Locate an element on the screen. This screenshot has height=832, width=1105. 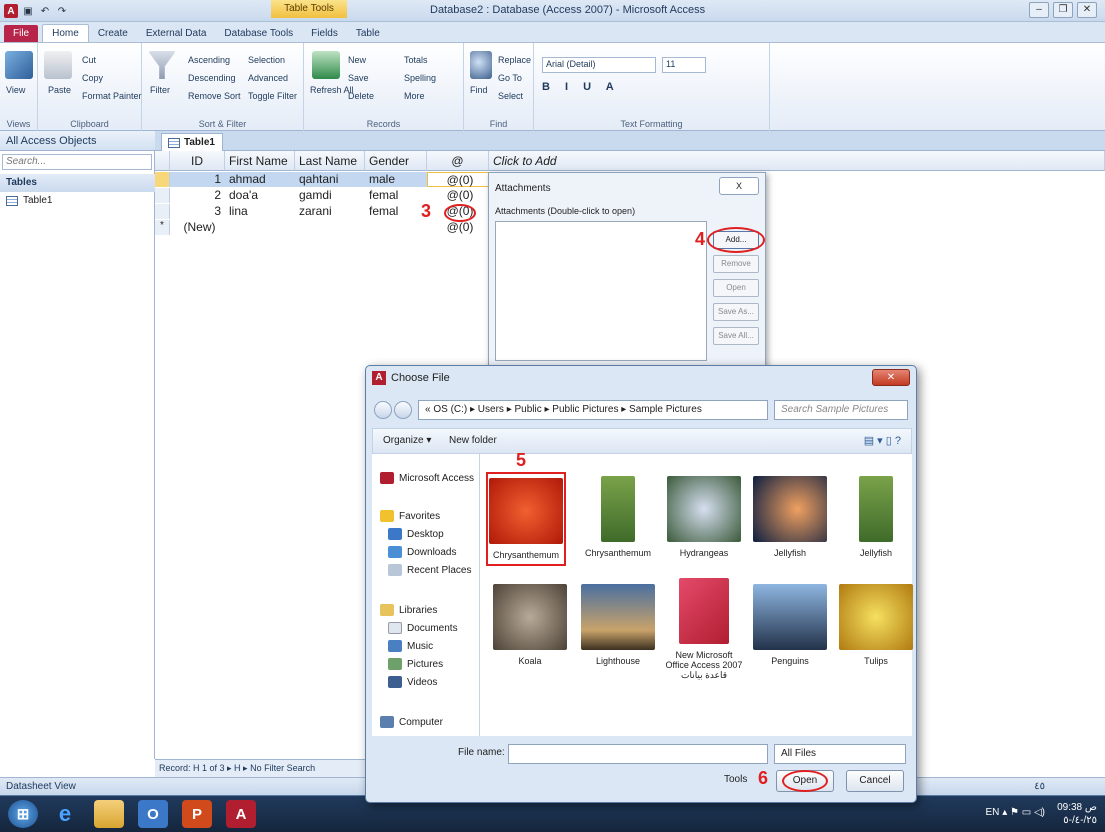
tab-fields: Fields is located at coordinates (324, 33).